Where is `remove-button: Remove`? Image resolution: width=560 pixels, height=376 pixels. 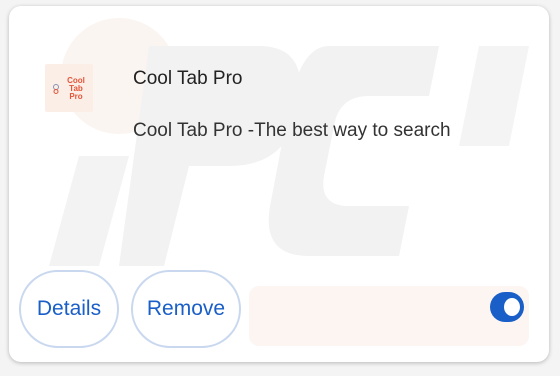
remove-button: Remove is located at coordinates (186, 309).